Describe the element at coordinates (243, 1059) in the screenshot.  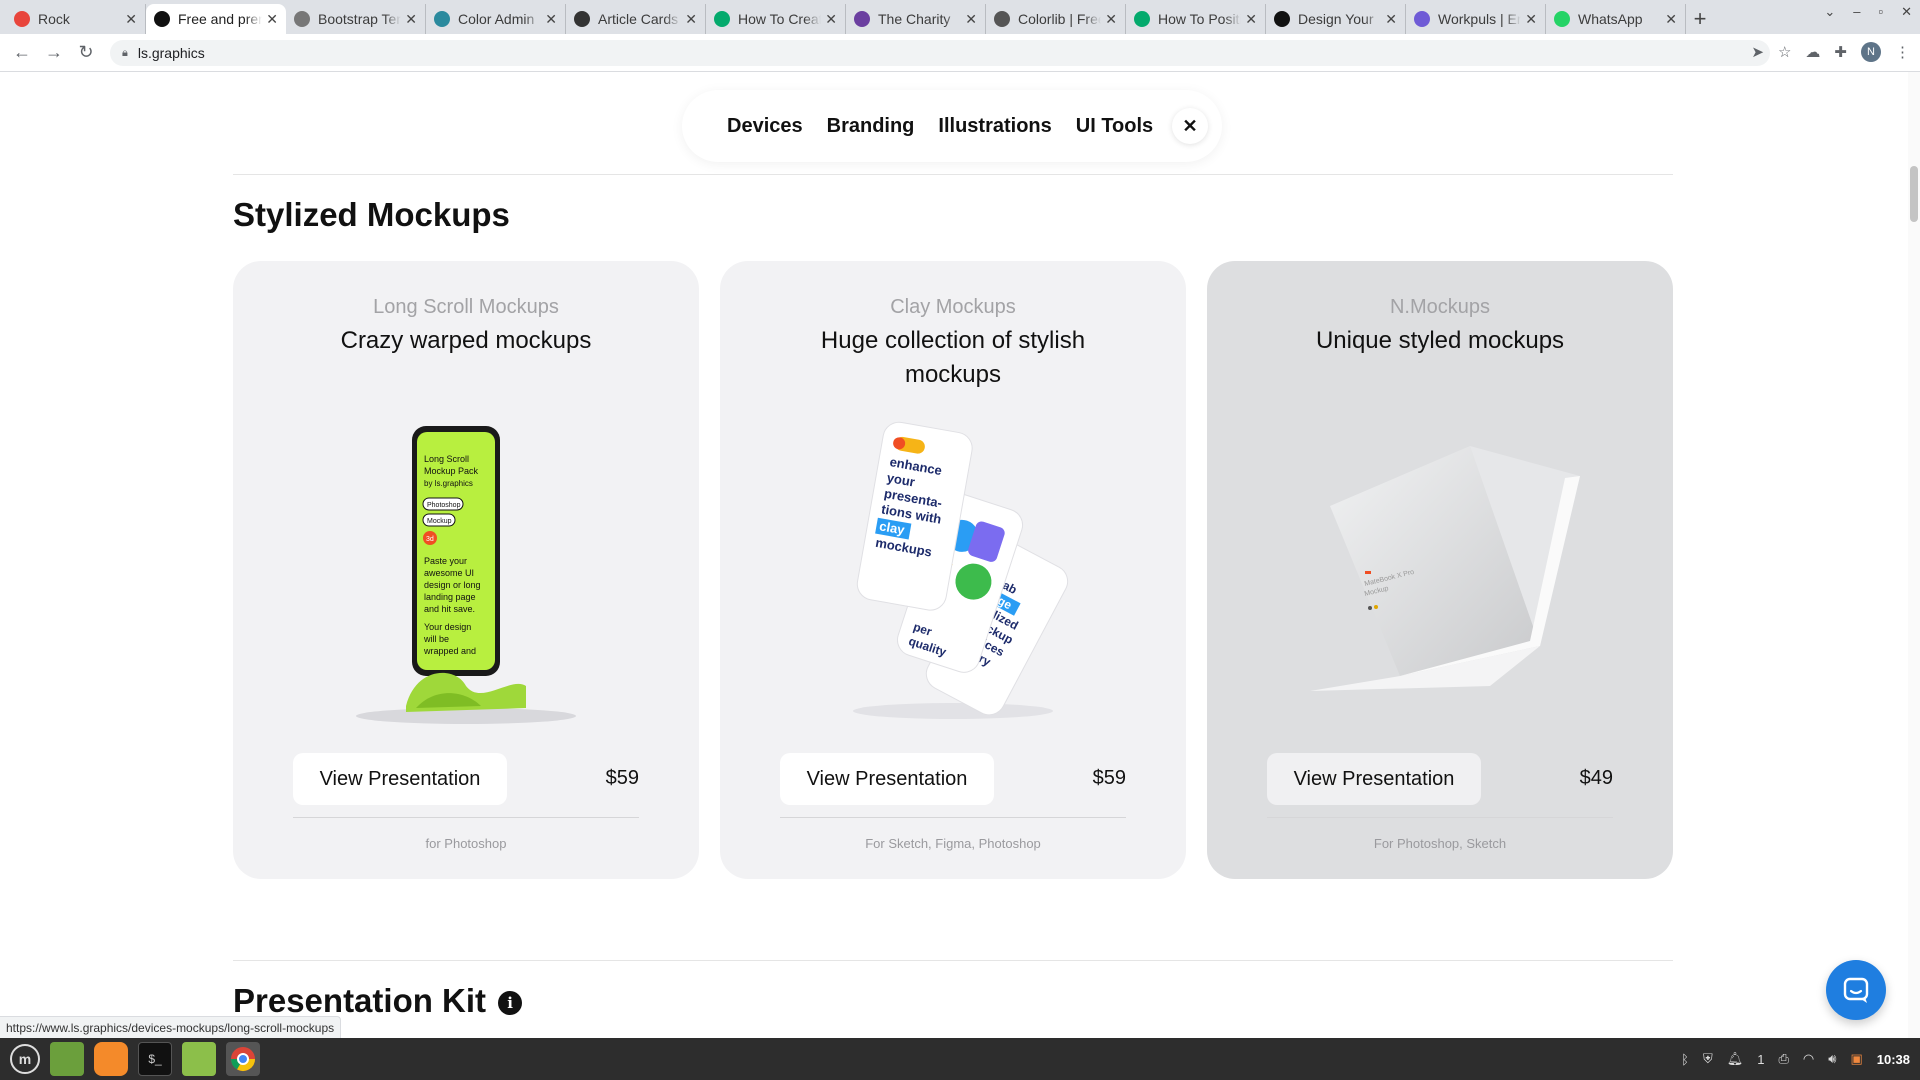
I see `chrome-icon` at that location.